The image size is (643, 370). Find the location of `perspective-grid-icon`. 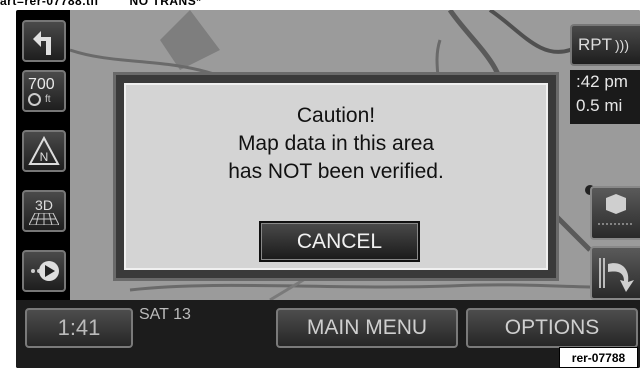

perspective-grid-icon is located at coordinates (44, 219).